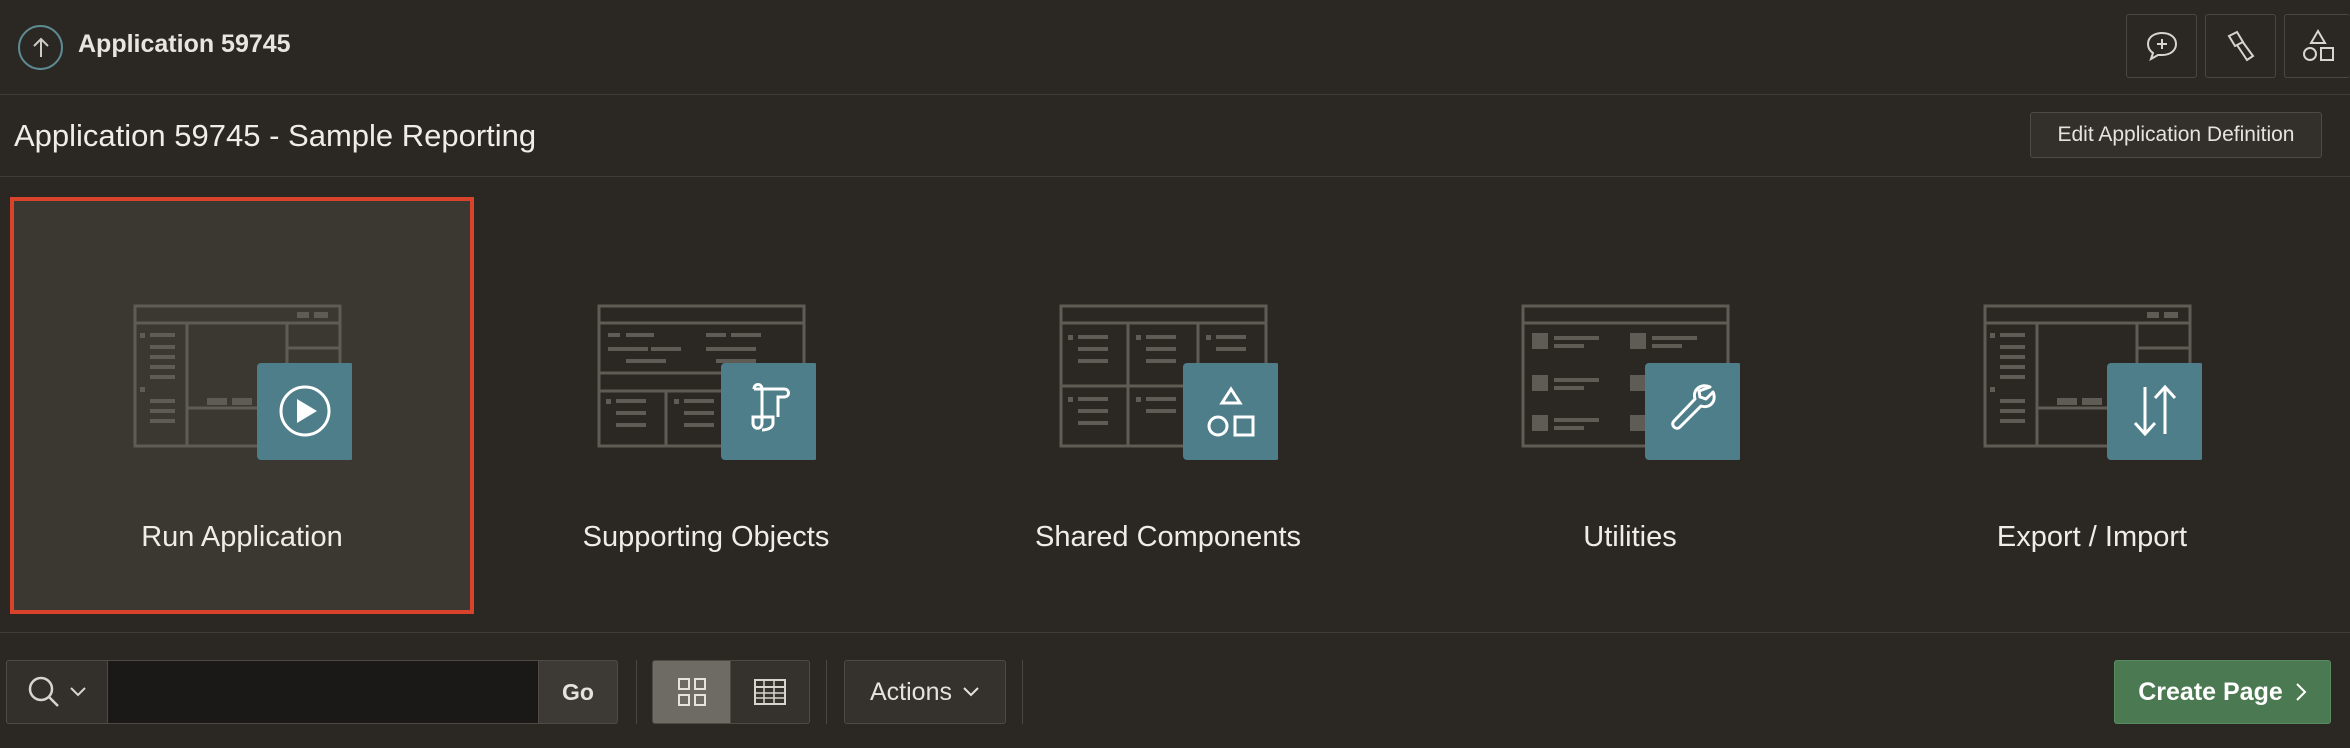  I want to click on view-toggle, so click(731, 692).